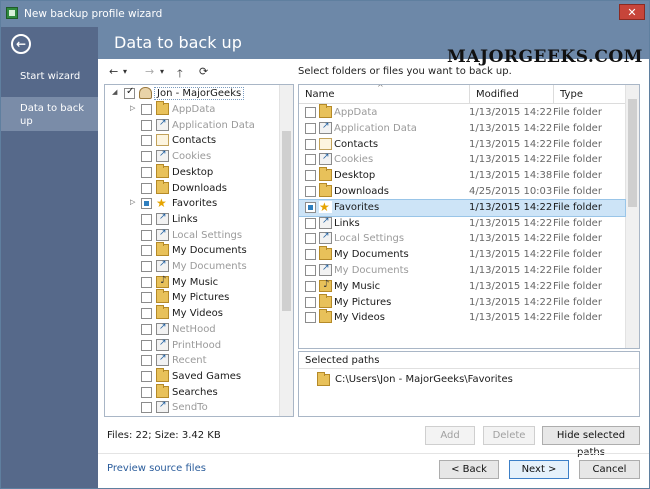  What do you see at coordinates (591, 442) in the screenshot?
I see `hide-selected-paths-button: Hide selected paths` at bounding box center [591, 442].